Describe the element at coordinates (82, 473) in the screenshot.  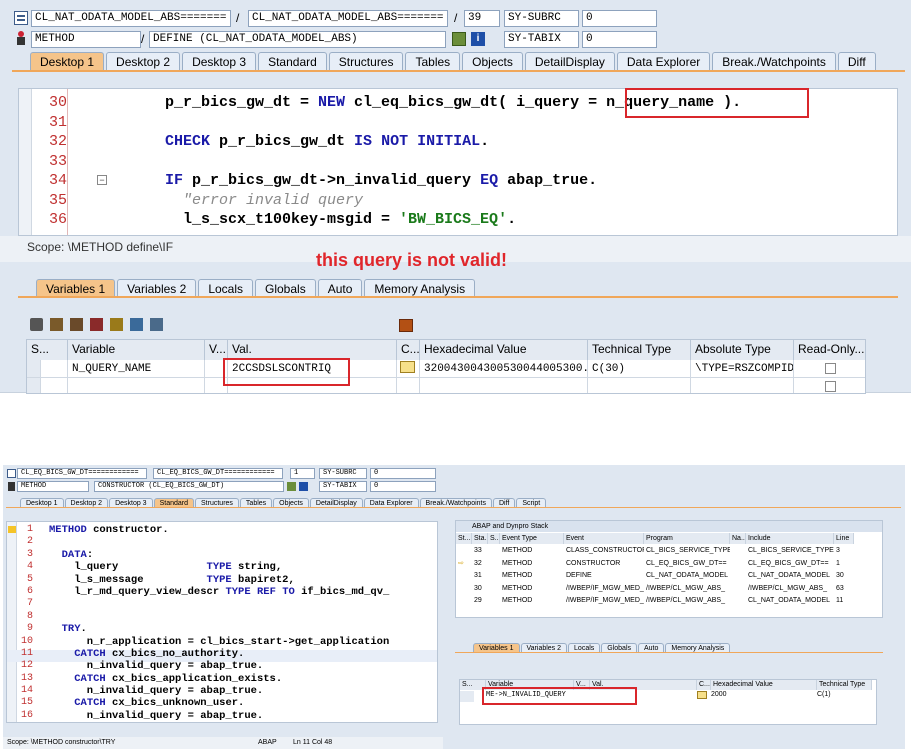
I see `program-field: CL_EQ_BICS_GW_DT============` at that location.